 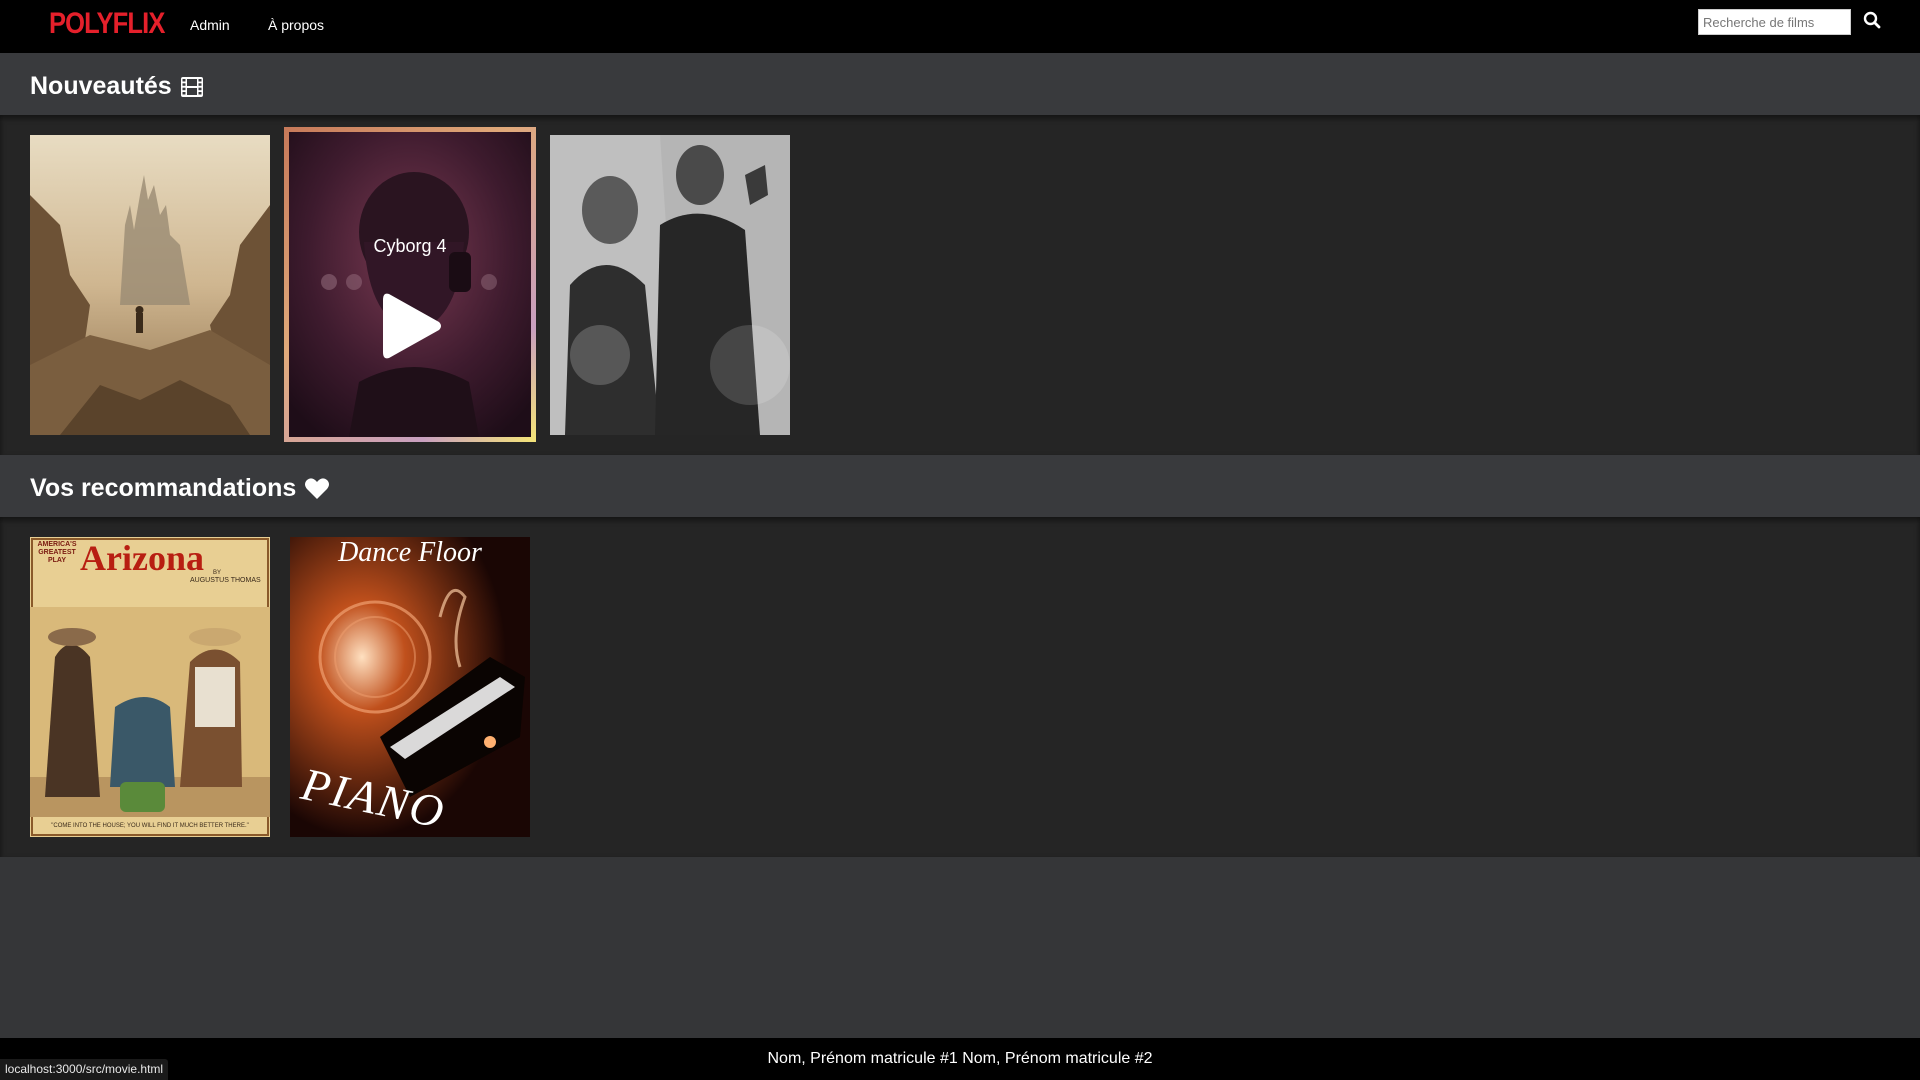 I want to click on heart-icon, so click(x=317, y=488).